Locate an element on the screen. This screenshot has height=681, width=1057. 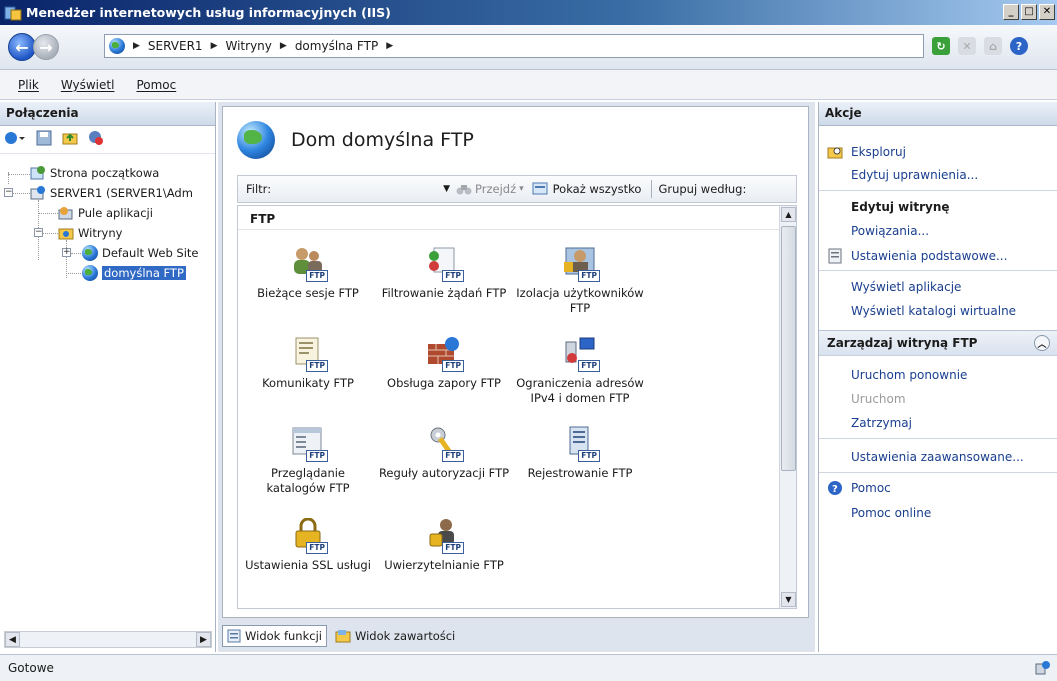
breadcrumb-ftp-site: domyślna FTP is located at coordinates (336, 46).